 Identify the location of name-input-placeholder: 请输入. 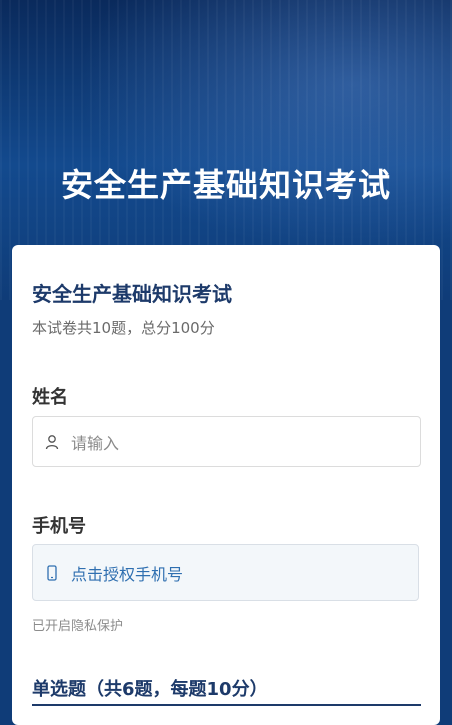
(95, 443).